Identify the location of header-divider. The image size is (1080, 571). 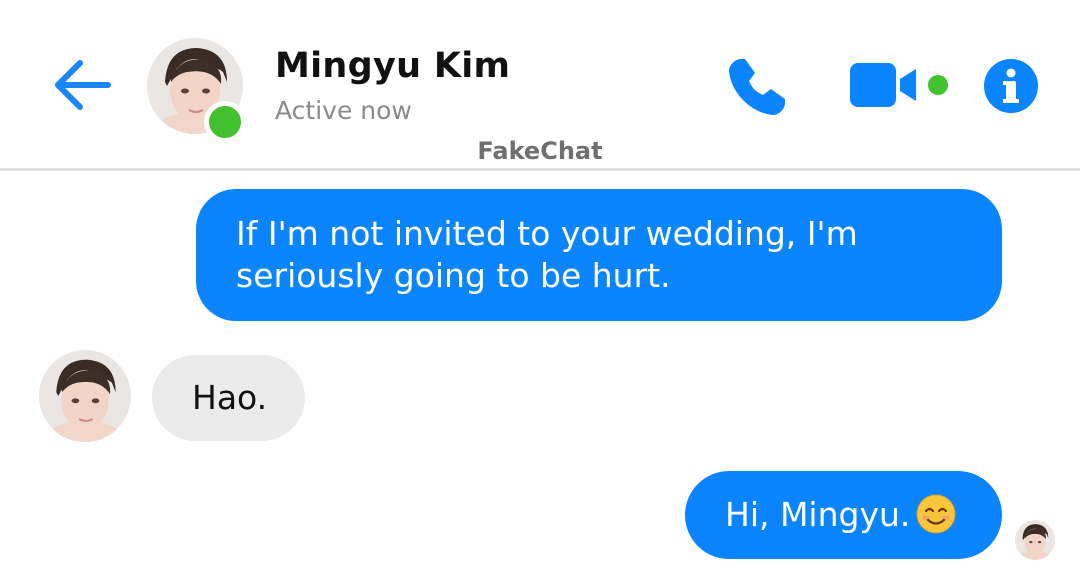
(540, 169).